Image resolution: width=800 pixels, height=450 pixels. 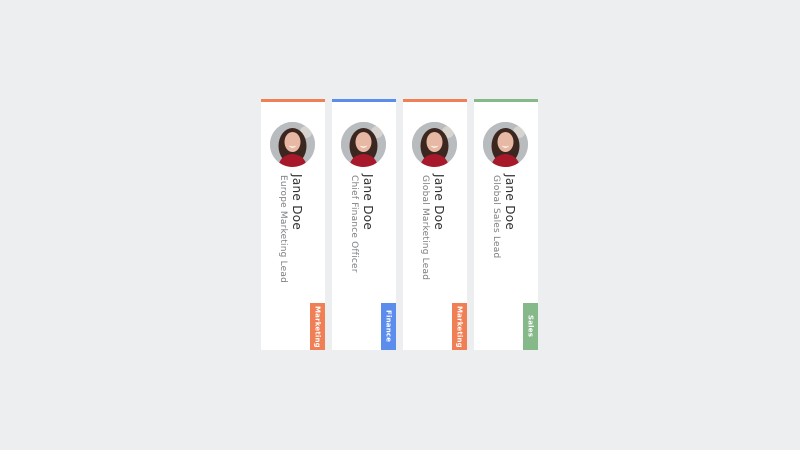 I want to click on person-title: Global Marketing Lead, so click(x=425, y=228).